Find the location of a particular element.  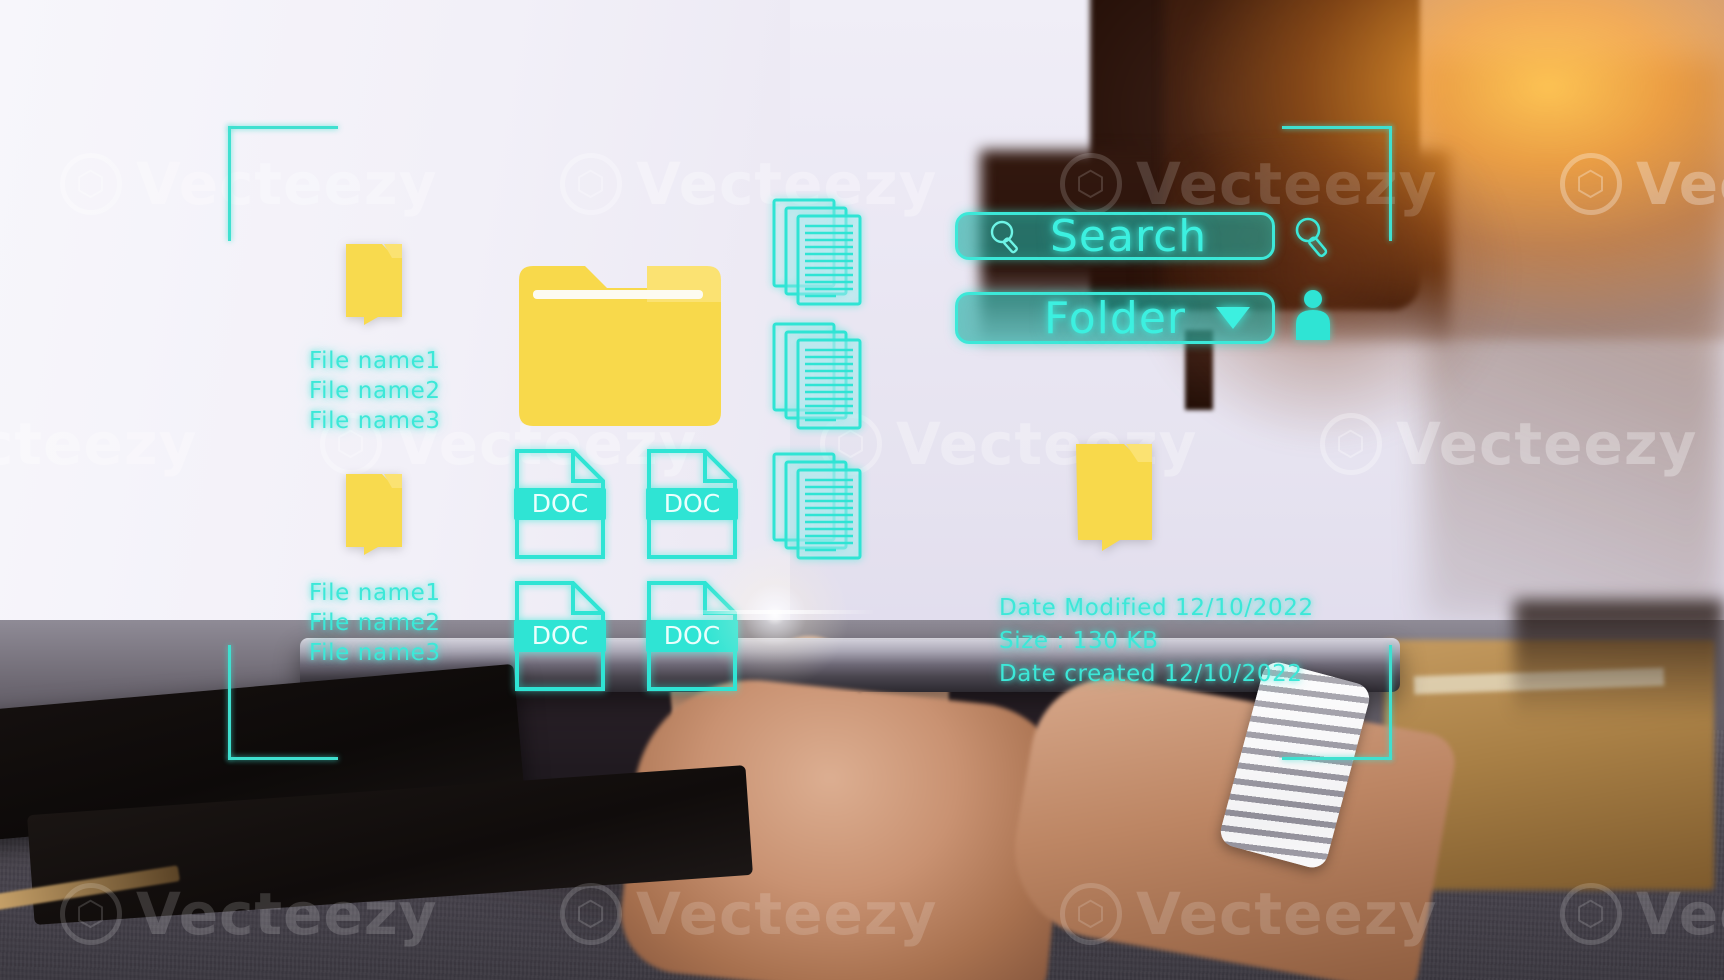

file-name-list-bottom: File name1 File name2 File name3 is located at coordinates (375, 623).